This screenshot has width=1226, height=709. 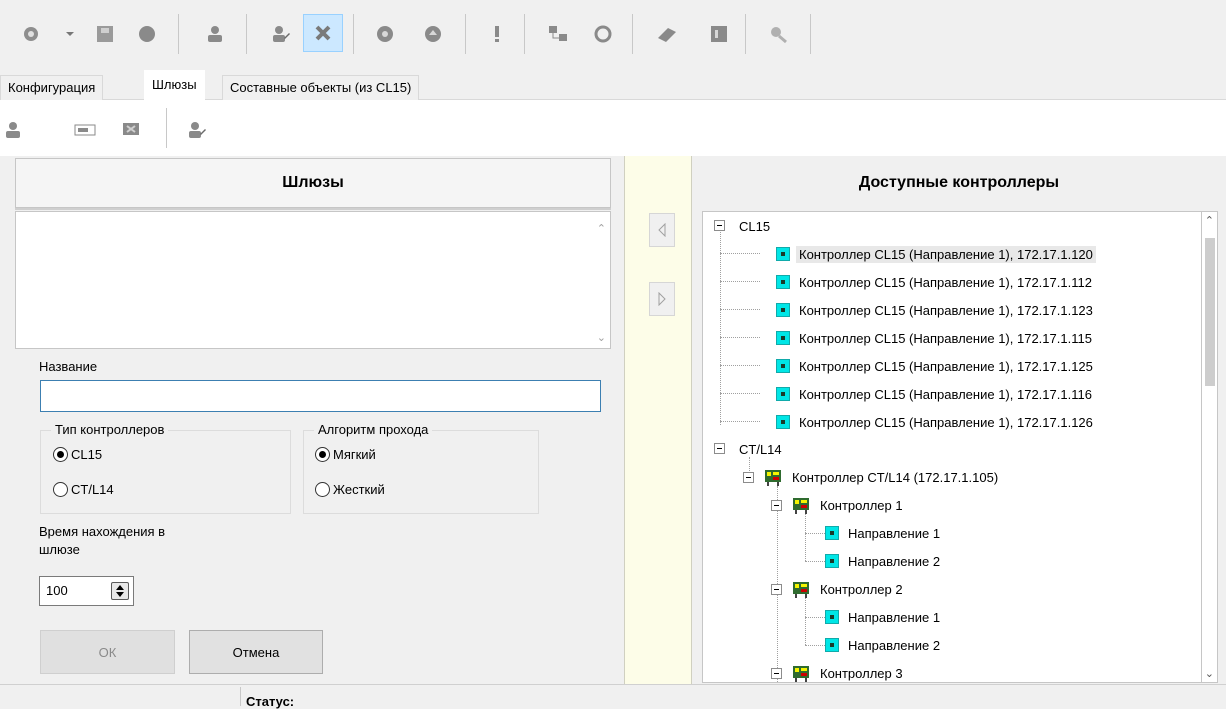 I want to click on record-icon, so click(x=385, y=34).